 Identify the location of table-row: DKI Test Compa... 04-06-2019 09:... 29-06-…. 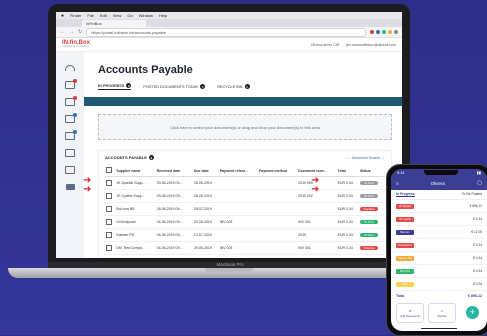
(245, 248).